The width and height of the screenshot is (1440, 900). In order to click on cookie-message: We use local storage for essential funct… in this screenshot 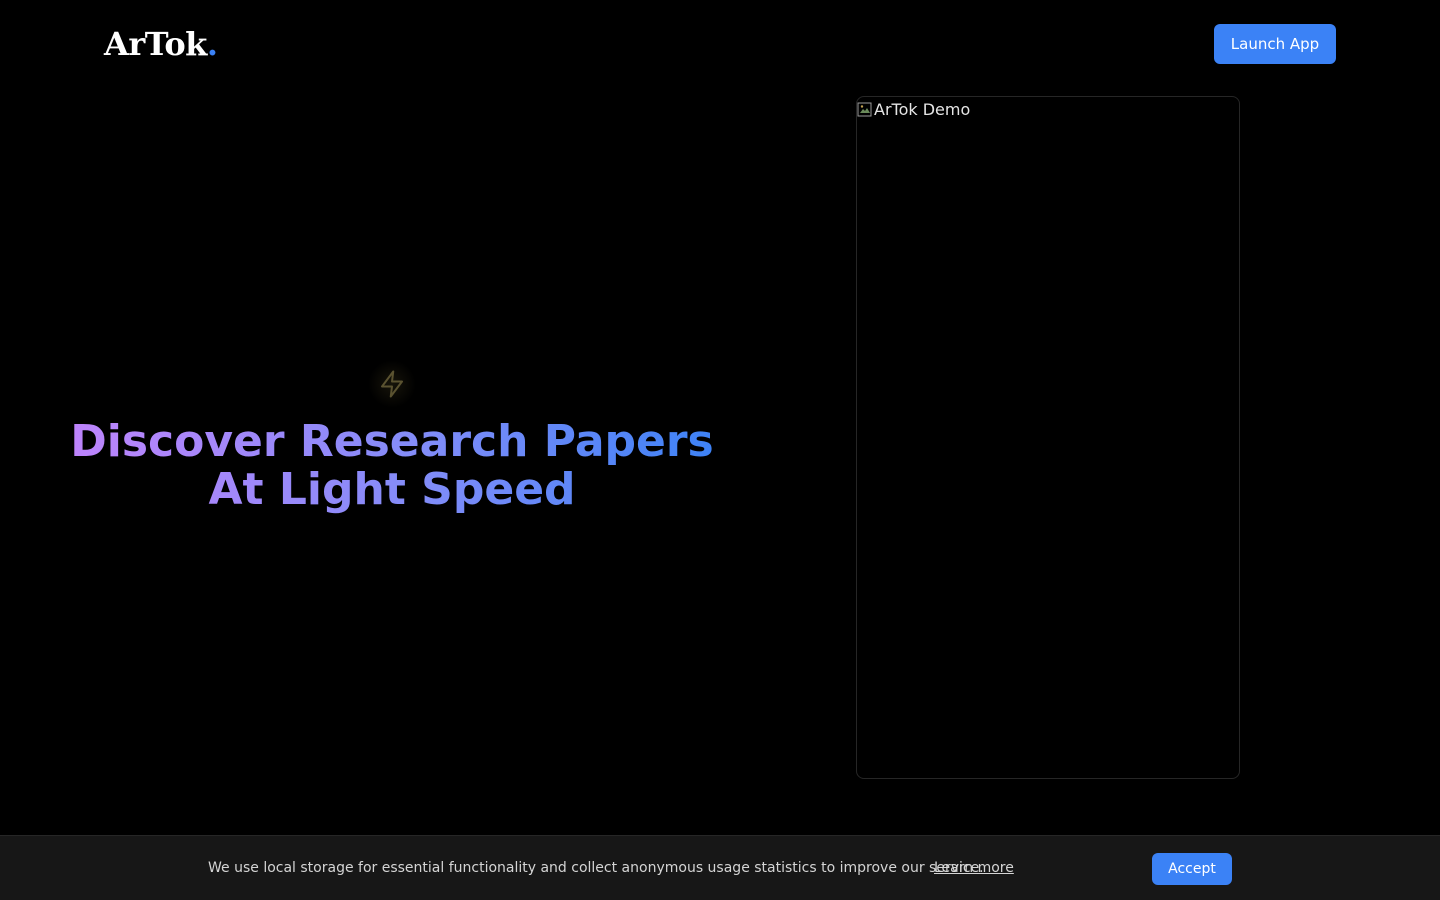, I will do `click(596, 868)`.